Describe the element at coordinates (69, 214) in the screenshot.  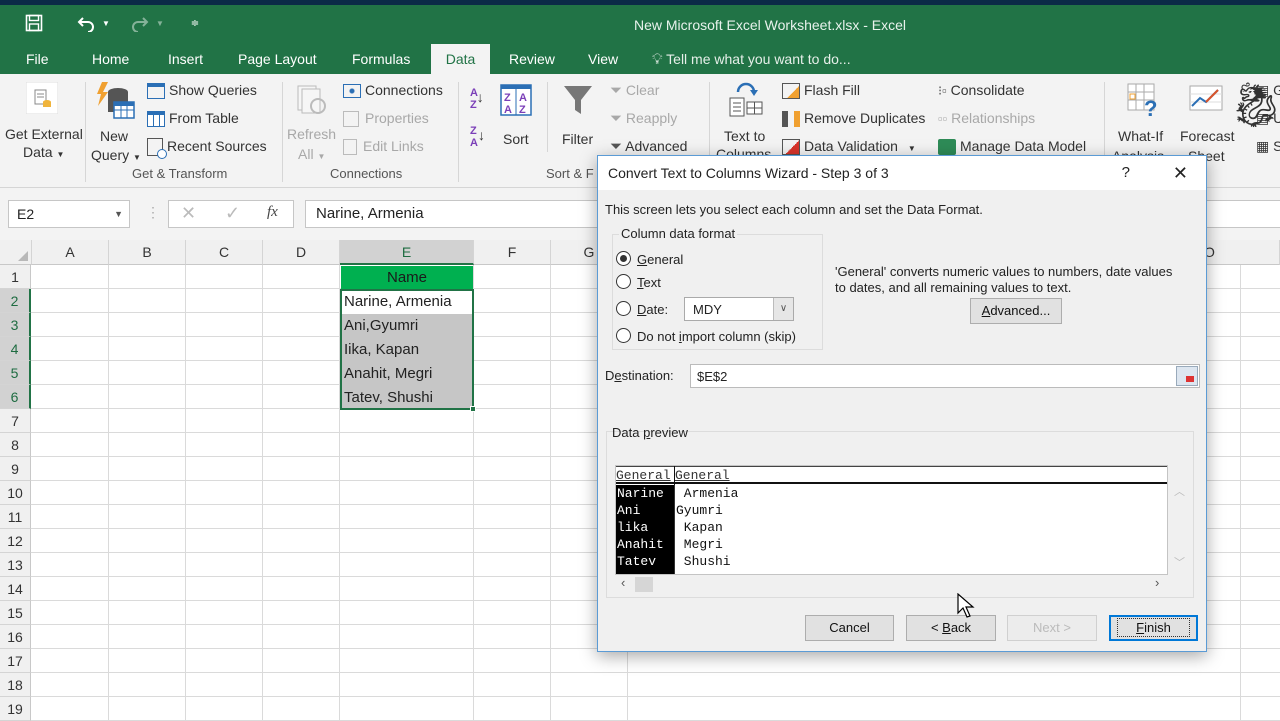
I see `name-box: E2 ▼` at that location.